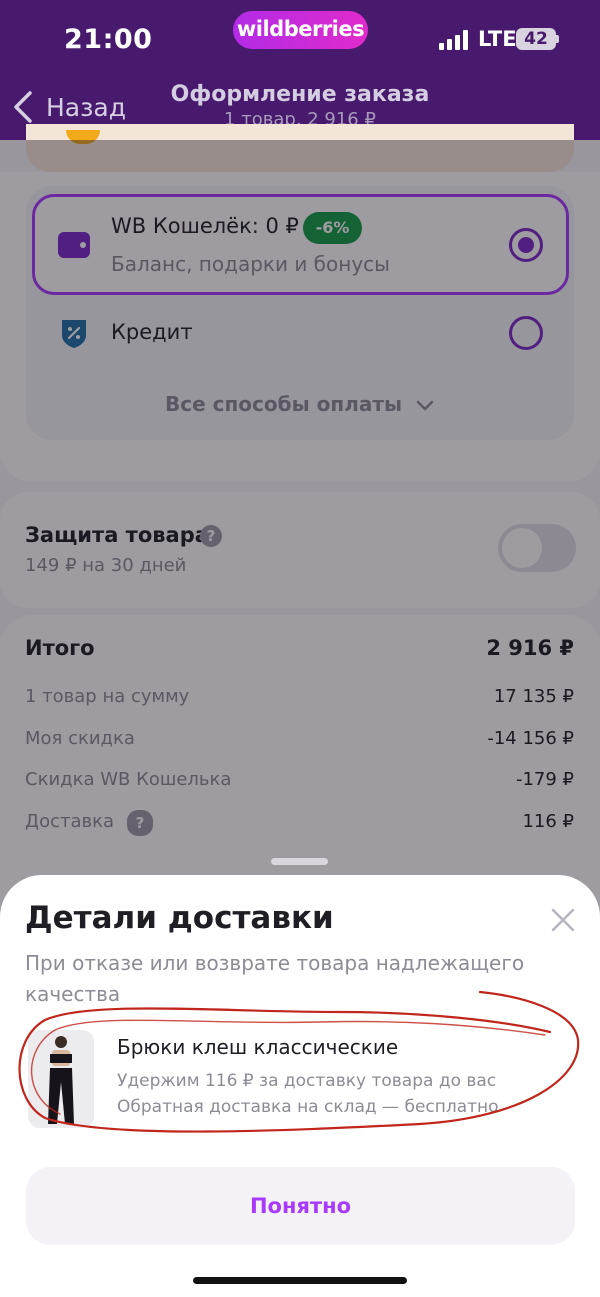 The width and height of the screenshot is (600, 1297). I want to click on back-label: Назад, so click(86, 107).